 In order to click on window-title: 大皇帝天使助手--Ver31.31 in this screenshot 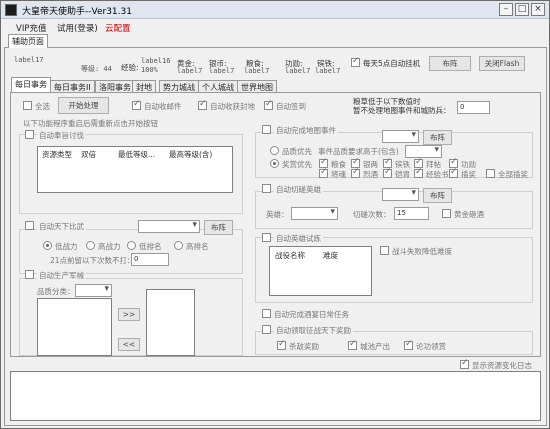, I will do `click(77, 12)`.